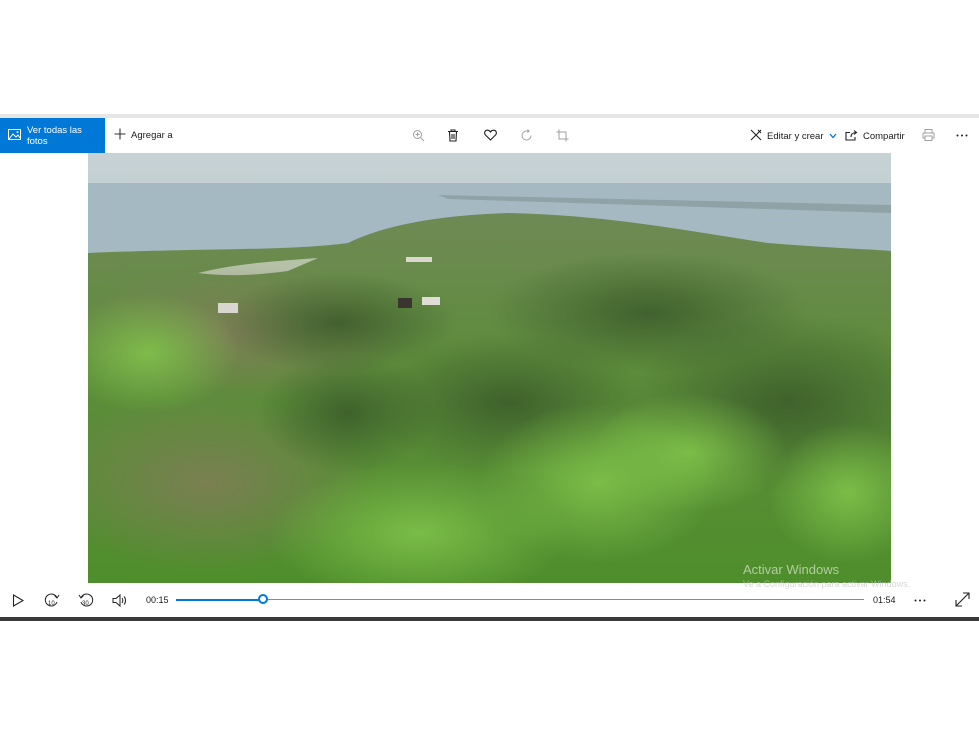  I want to click on share-icon, so click(851, 136).